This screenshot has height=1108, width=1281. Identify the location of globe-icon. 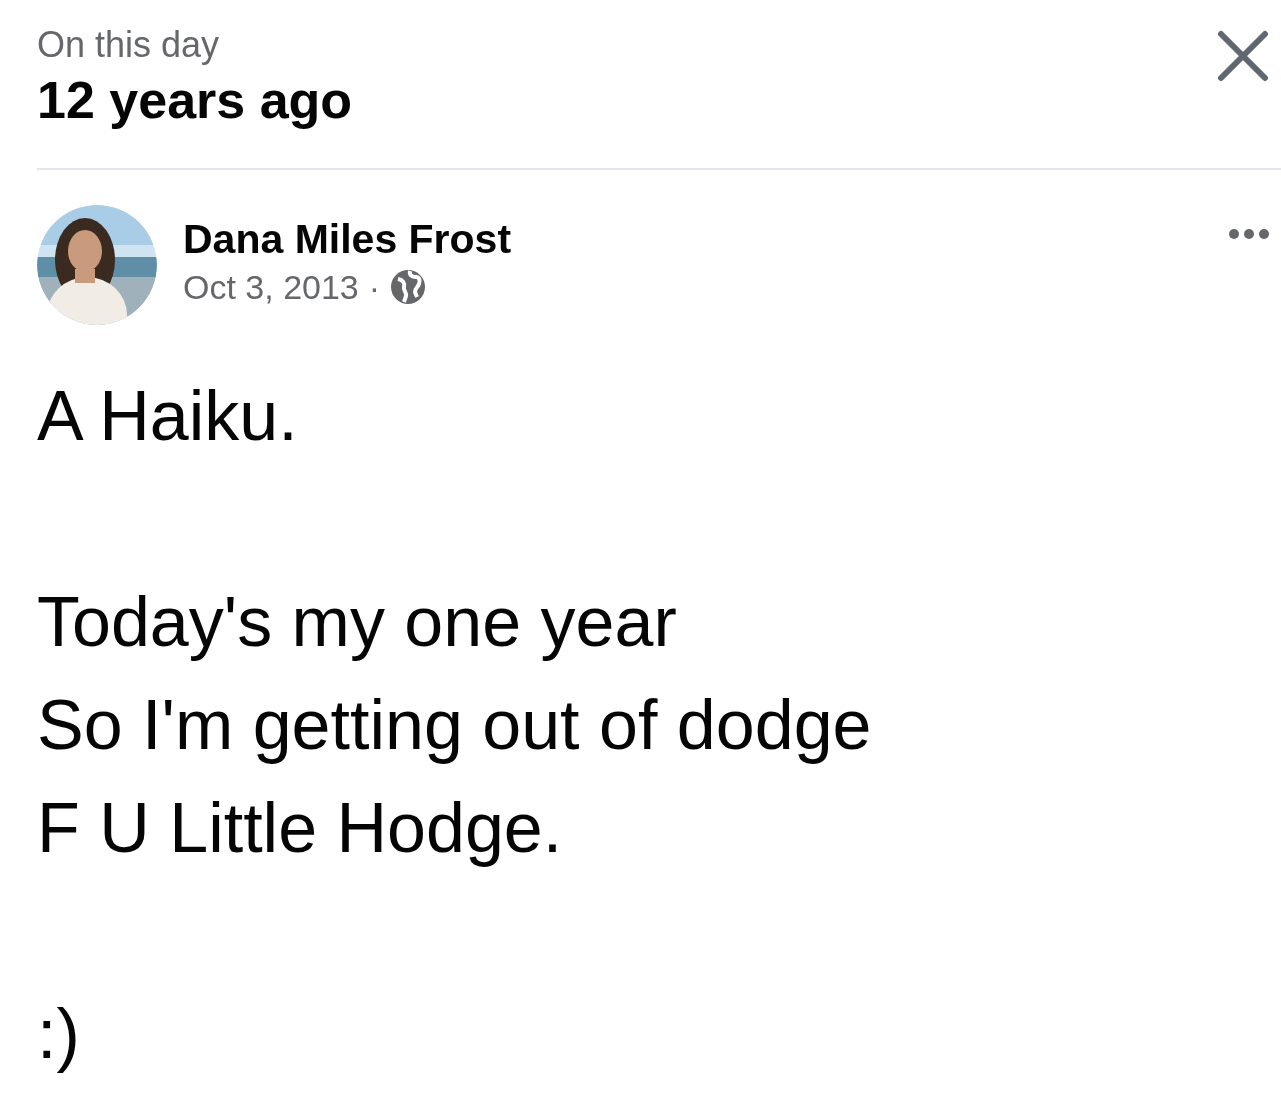
(408, 287).